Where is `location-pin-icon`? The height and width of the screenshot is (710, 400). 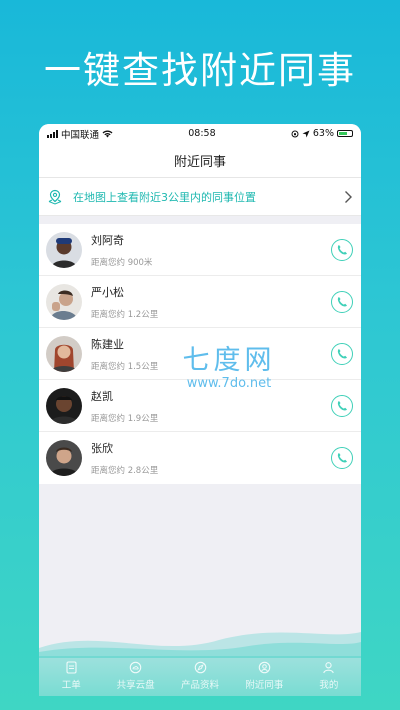
location-pin-icon is located at coordinates (55, 197).